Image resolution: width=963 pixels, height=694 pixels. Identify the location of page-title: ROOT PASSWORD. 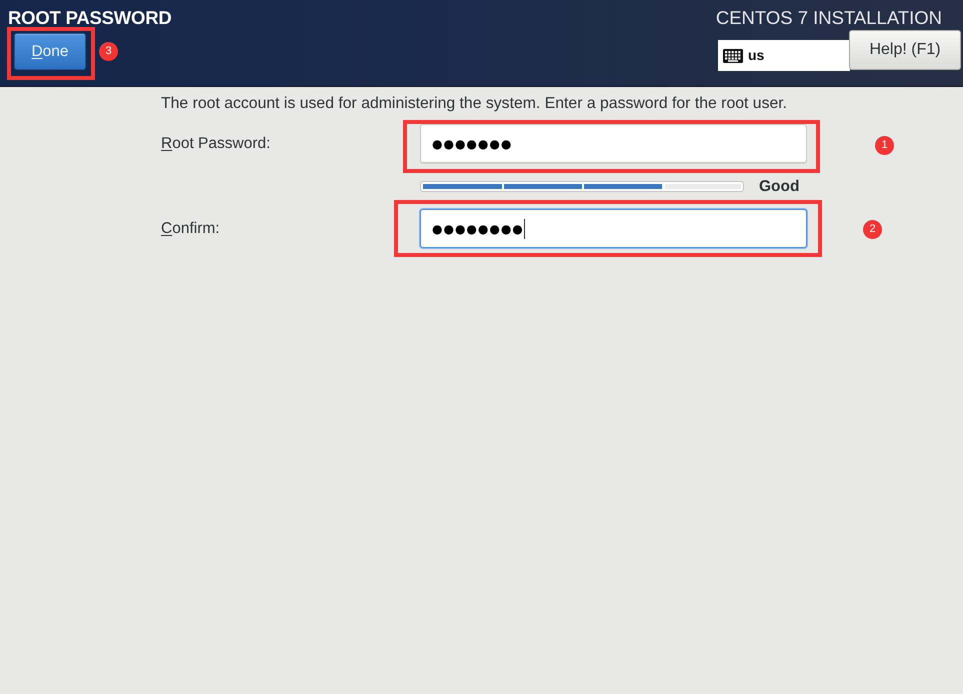
(90, 17).